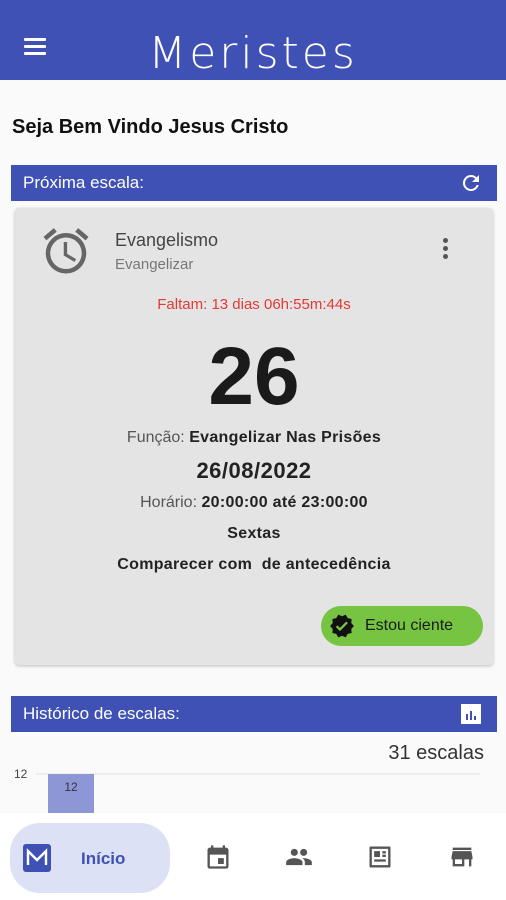 The image size is (506, 900). What do you see at coordinates (71, 787) in the screenshot?
I see `chart-bar-label: 12` at bounding box center [71, 787].